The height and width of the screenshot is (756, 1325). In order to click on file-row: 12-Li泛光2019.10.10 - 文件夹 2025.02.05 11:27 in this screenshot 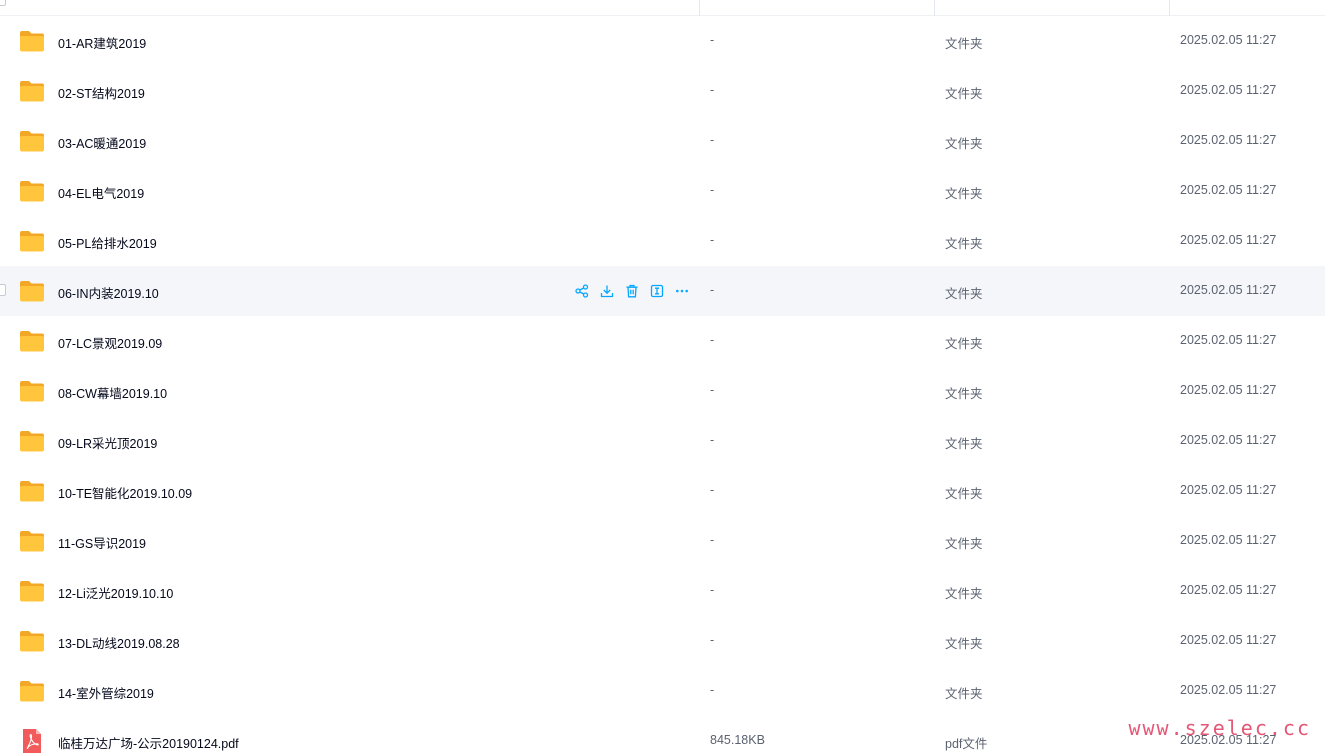, I will do `click(662, 591)`.